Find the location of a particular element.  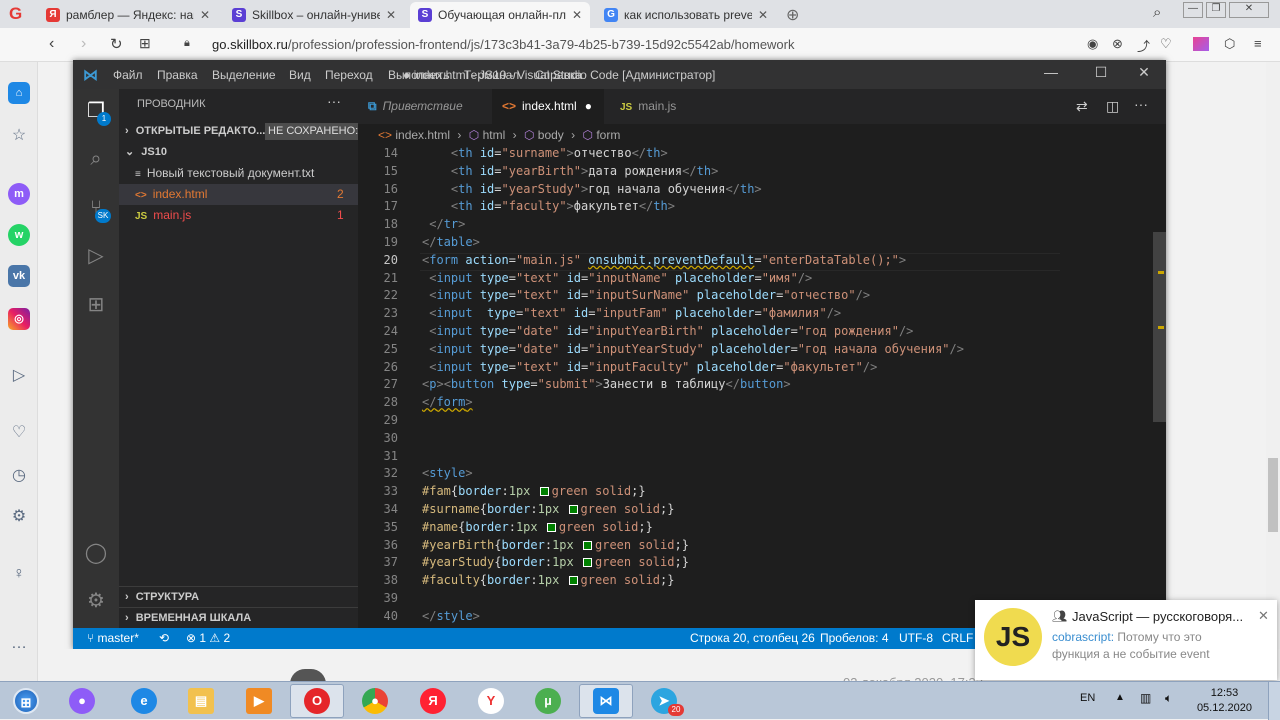

cursor-position: Строка 20, столбец 26 is located at coordinates (752, 638).